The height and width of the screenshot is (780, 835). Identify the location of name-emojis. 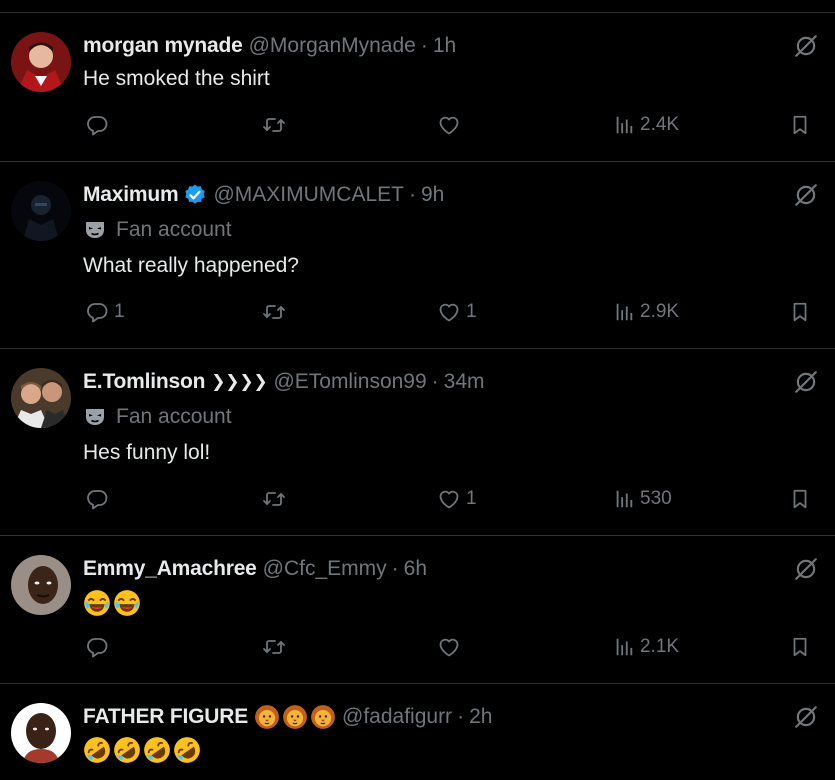
(295, 717).